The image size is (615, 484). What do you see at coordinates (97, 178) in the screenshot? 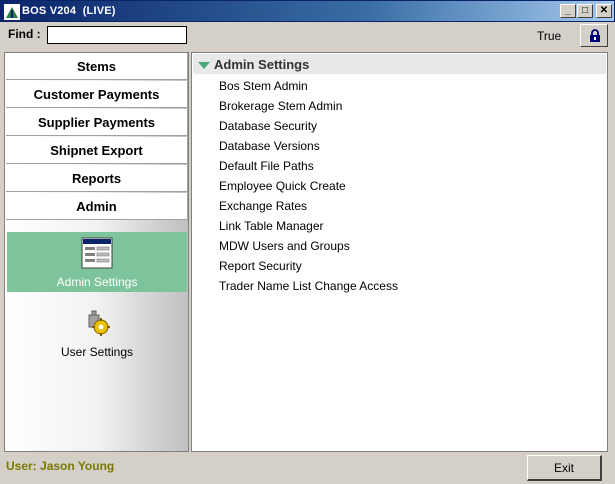
I see `nav-button-reports: Reports` at bounding box center [97, 178].